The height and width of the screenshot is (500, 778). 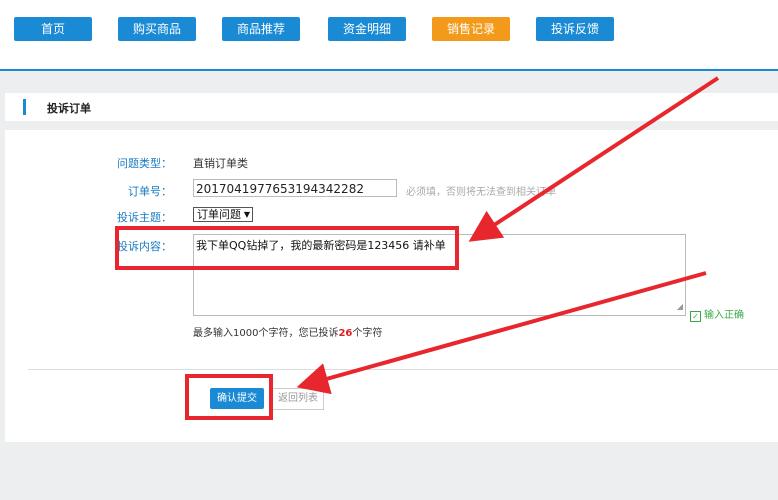 What do you see at coordinates (150, 191) in the screenshot?
I see `order-label: 订单号：` at bounding box center [150, 191].